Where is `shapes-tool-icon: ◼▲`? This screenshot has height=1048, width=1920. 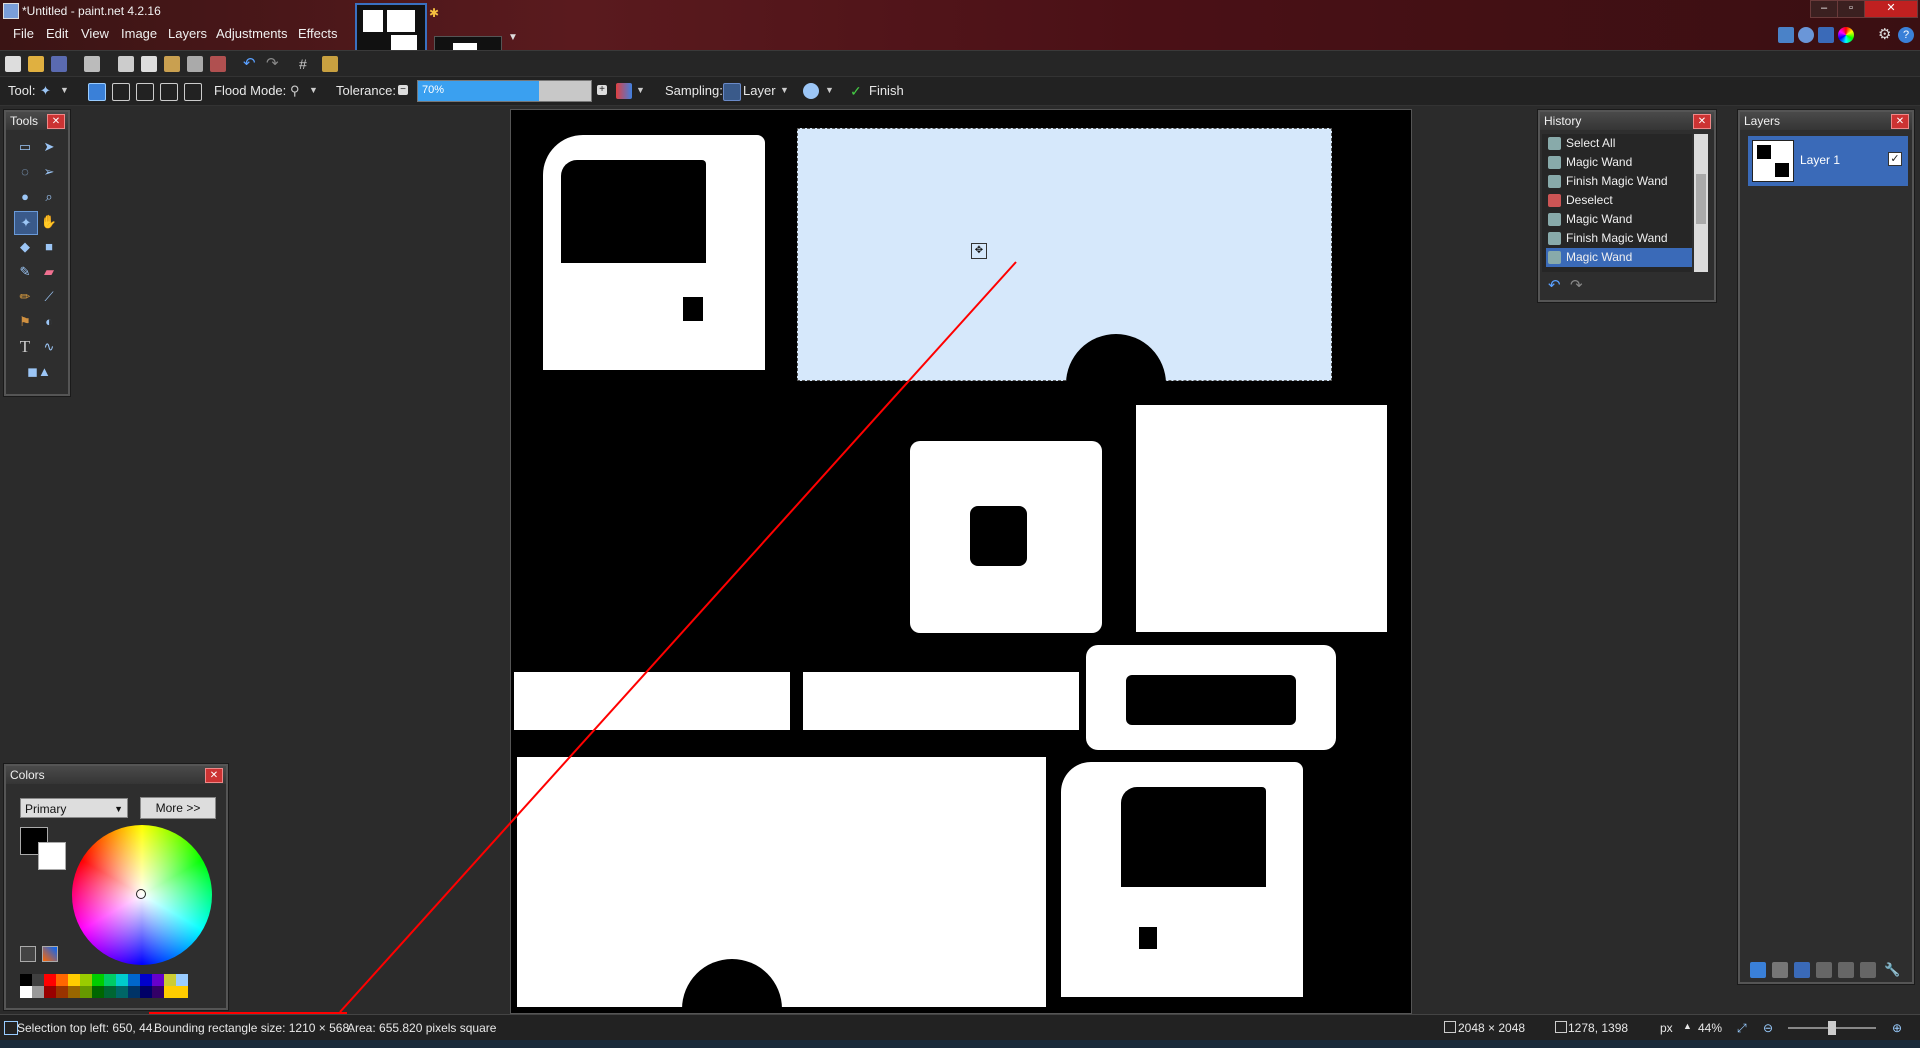 shapes-tool-icon: ◼▲ is located at coordinates (39, 372).